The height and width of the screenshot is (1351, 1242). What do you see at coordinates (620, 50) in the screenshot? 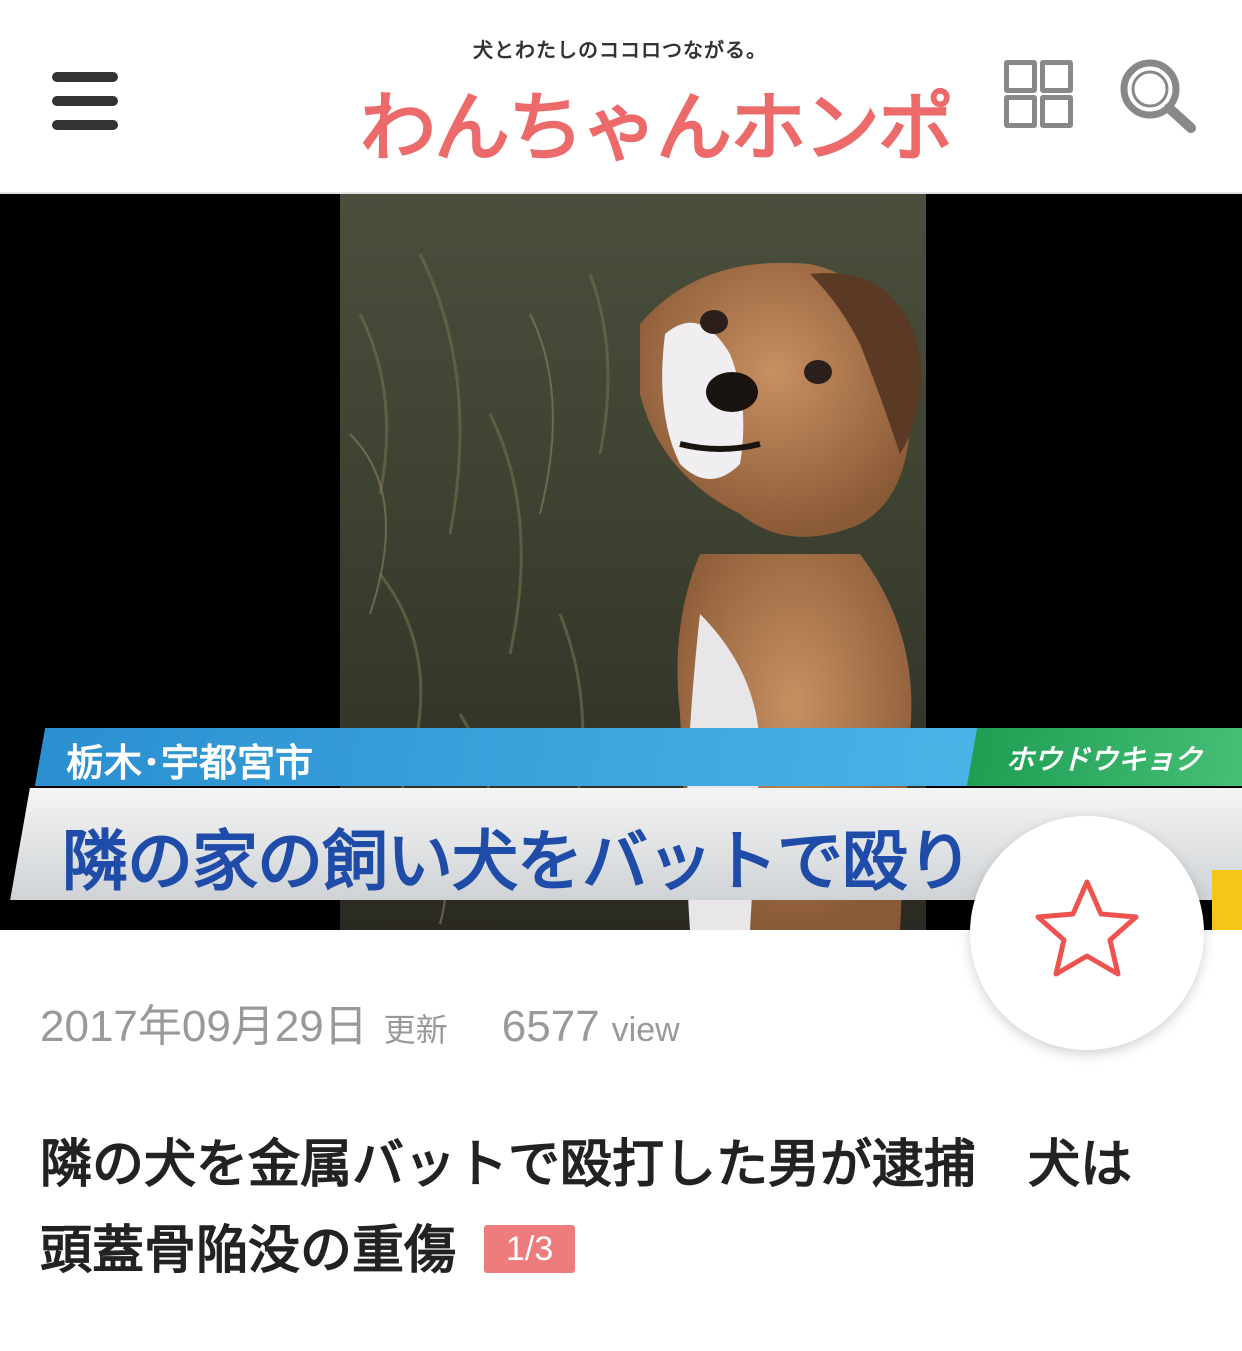
I see `logo-tagline: 犬とわたしのココロつながる。` at bounding box center [620, 50].